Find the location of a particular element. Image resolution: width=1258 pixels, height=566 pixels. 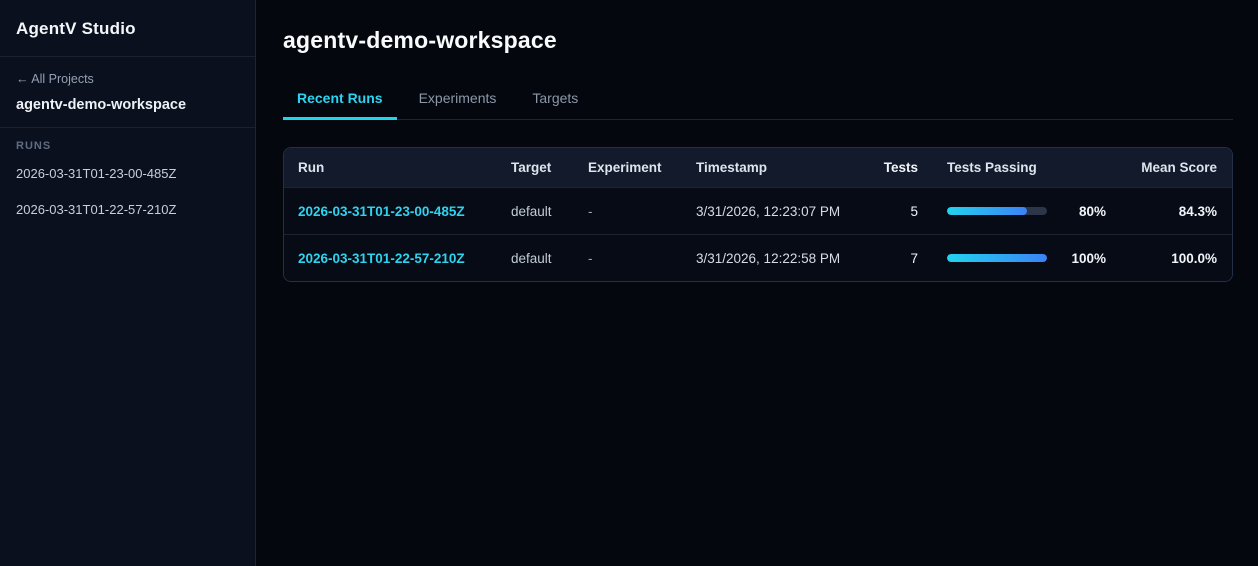

tests-count-cell: 5 is located at coordinates (914, 211).